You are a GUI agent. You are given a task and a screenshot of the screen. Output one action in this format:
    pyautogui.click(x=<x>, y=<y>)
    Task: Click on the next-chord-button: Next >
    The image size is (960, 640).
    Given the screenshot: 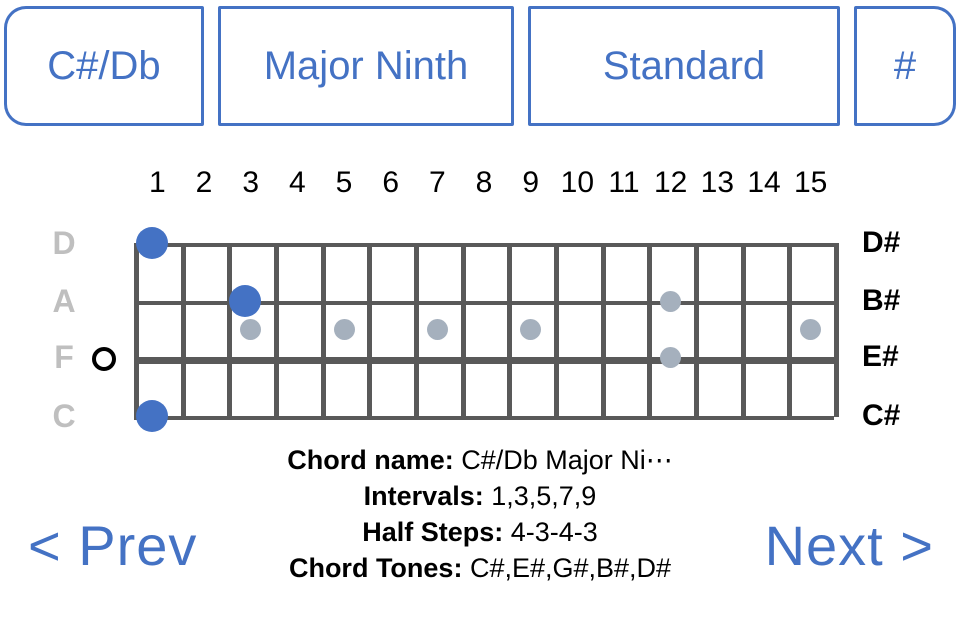 What is the action you would take?
    pyautogui.click(x=849, y=546)
    